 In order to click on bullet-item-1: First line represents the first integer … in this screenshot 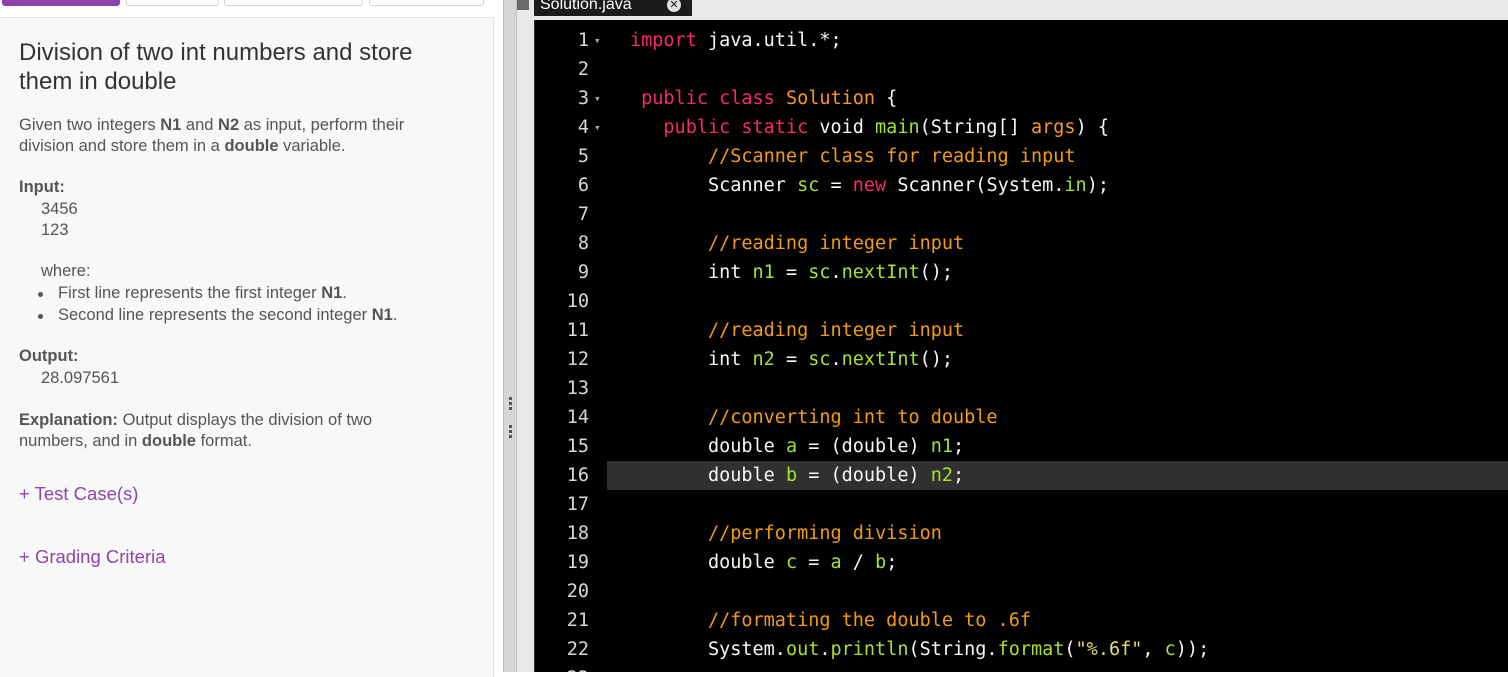, I will do `click(192, 293)`.